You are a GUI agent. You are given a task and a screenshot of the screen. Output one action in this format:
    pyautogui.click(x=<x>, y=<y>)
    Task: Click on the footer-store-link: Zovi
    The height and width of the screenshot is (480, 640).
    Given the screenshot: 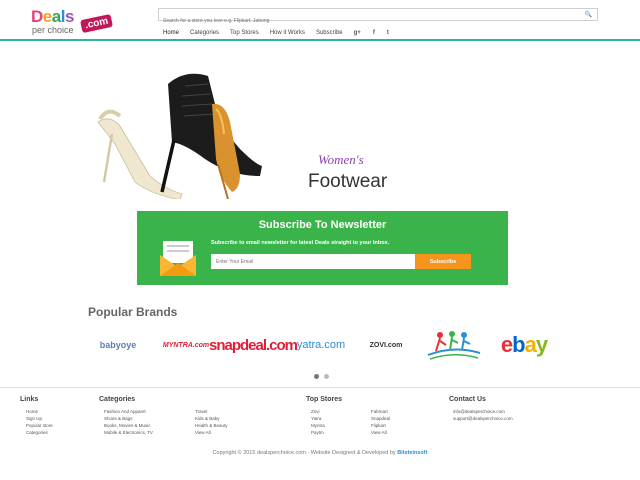 What is the action you would take?
    pyautogui.click(x=315, y=411)
    